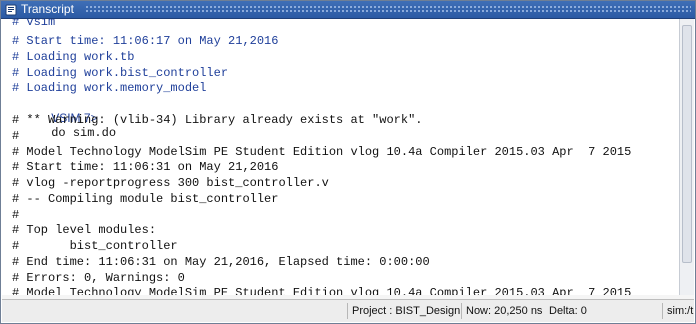  I want to click on status-delta: Delta: 0, so click(568, 311).